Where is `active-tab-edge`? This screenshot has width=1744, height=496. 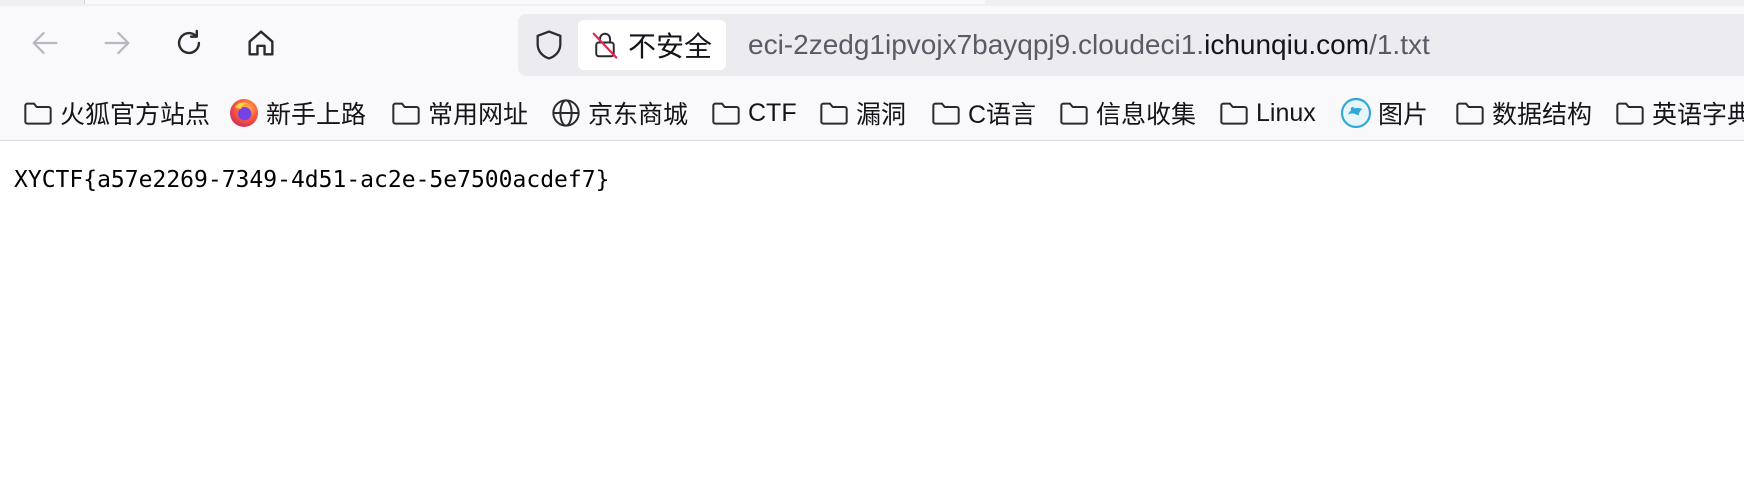 active-tab-edge is located at coordinates (534, 2).